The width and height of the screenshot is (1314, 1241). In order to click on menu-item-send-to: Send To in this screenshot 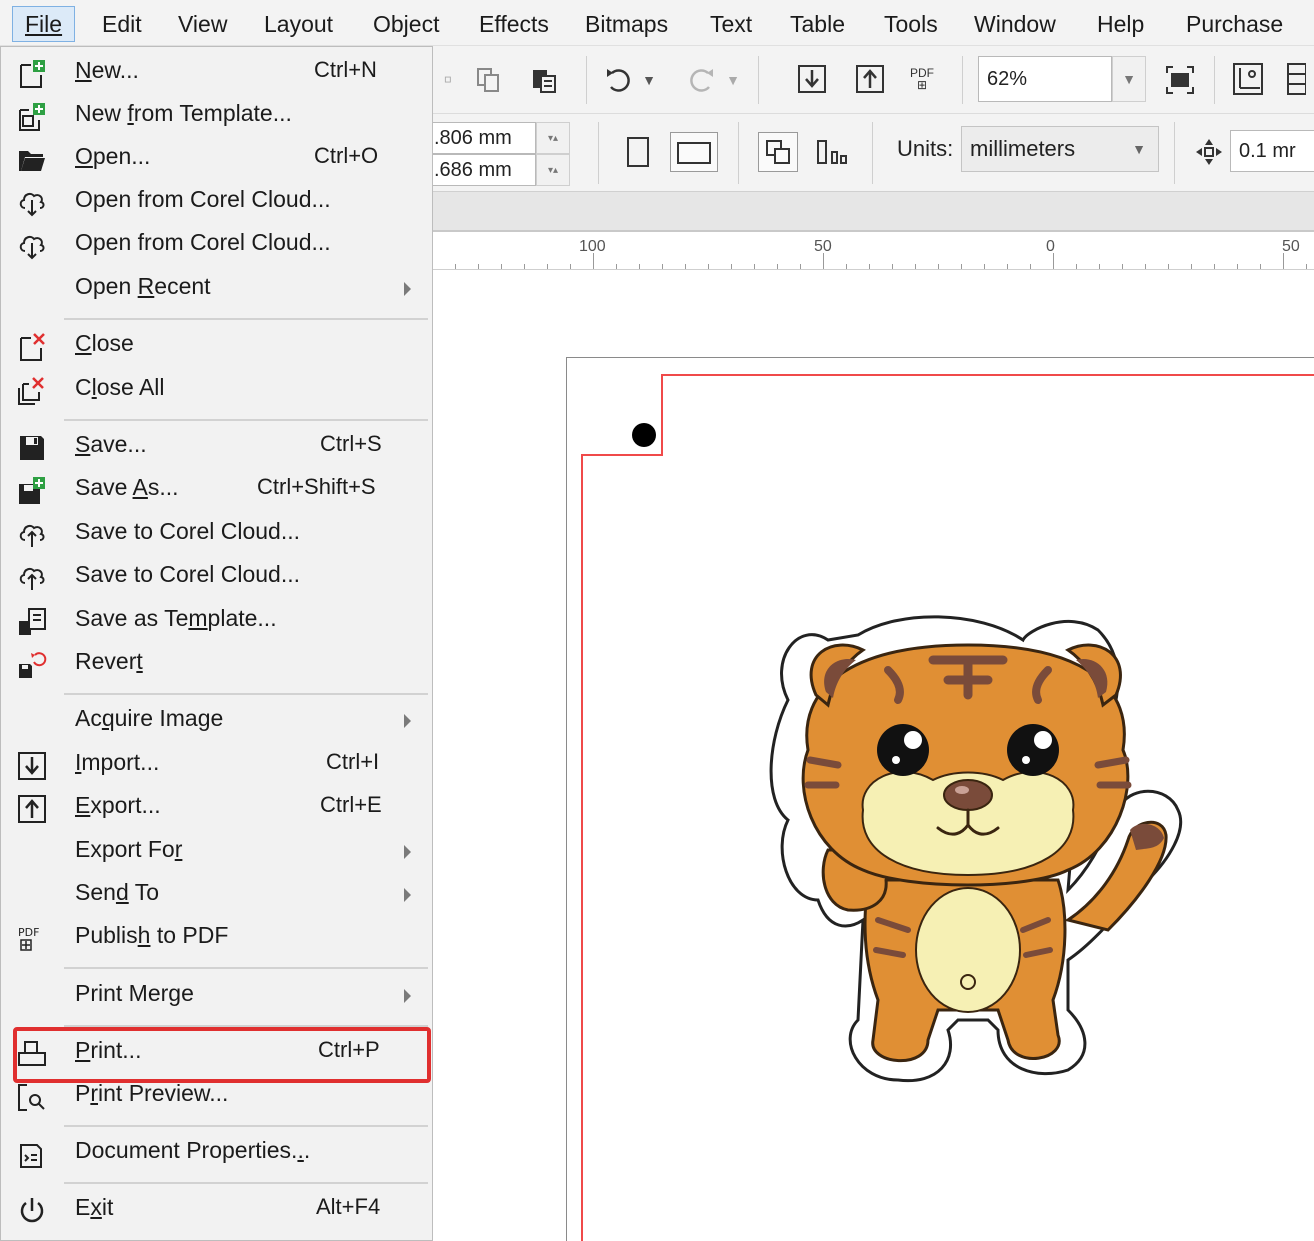, I will do `click(215, 895)`.